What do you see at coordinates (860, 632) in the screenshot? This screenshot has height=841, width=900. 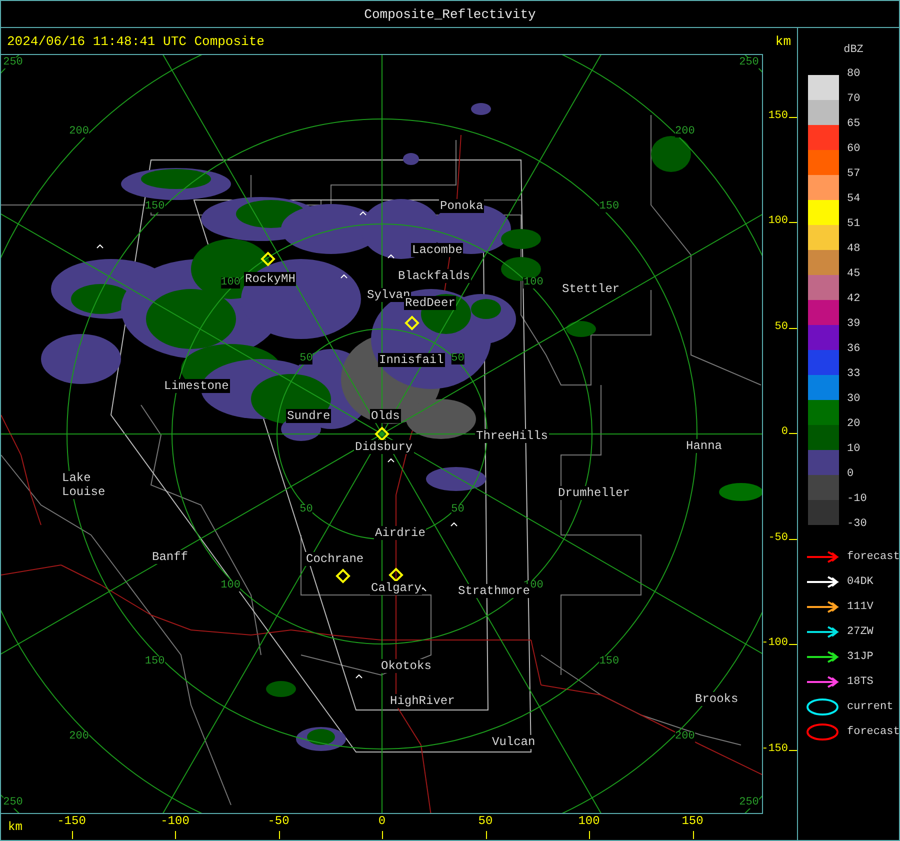 I see `track-label: 27ZW` at bounding box center [860, 632].